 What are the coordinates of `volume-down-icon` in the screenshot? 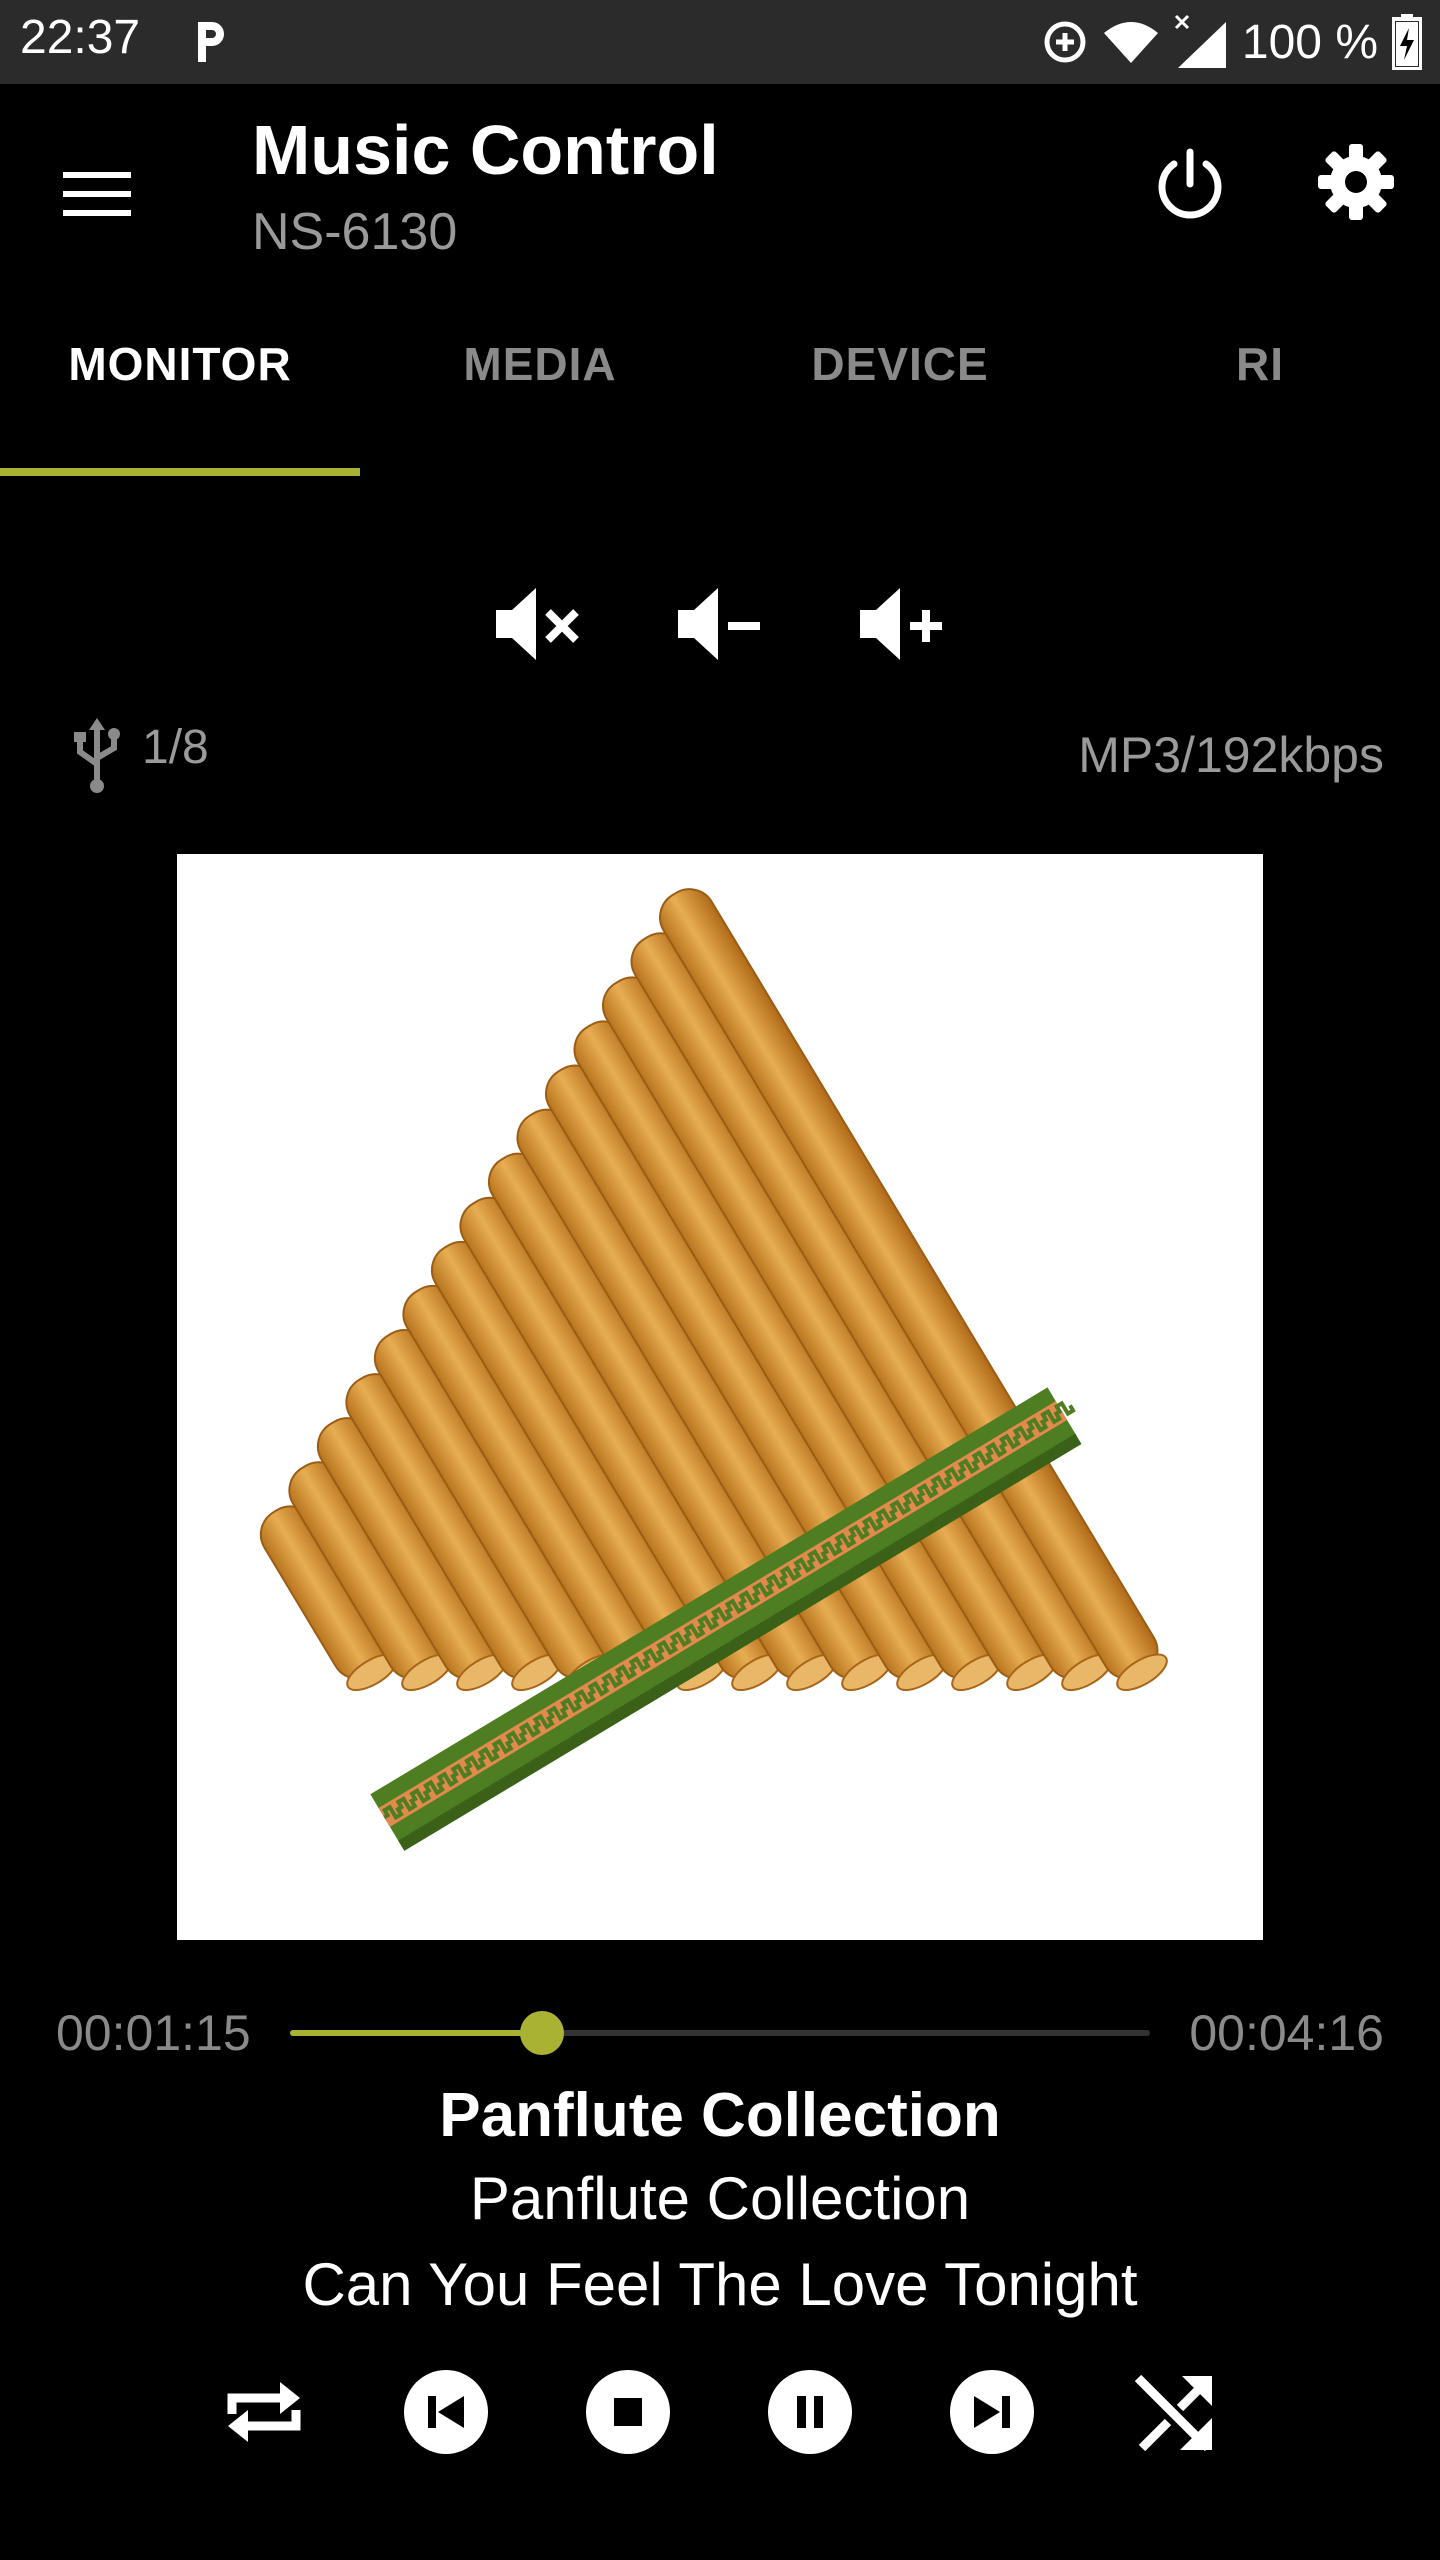 It's located at (720, 624).